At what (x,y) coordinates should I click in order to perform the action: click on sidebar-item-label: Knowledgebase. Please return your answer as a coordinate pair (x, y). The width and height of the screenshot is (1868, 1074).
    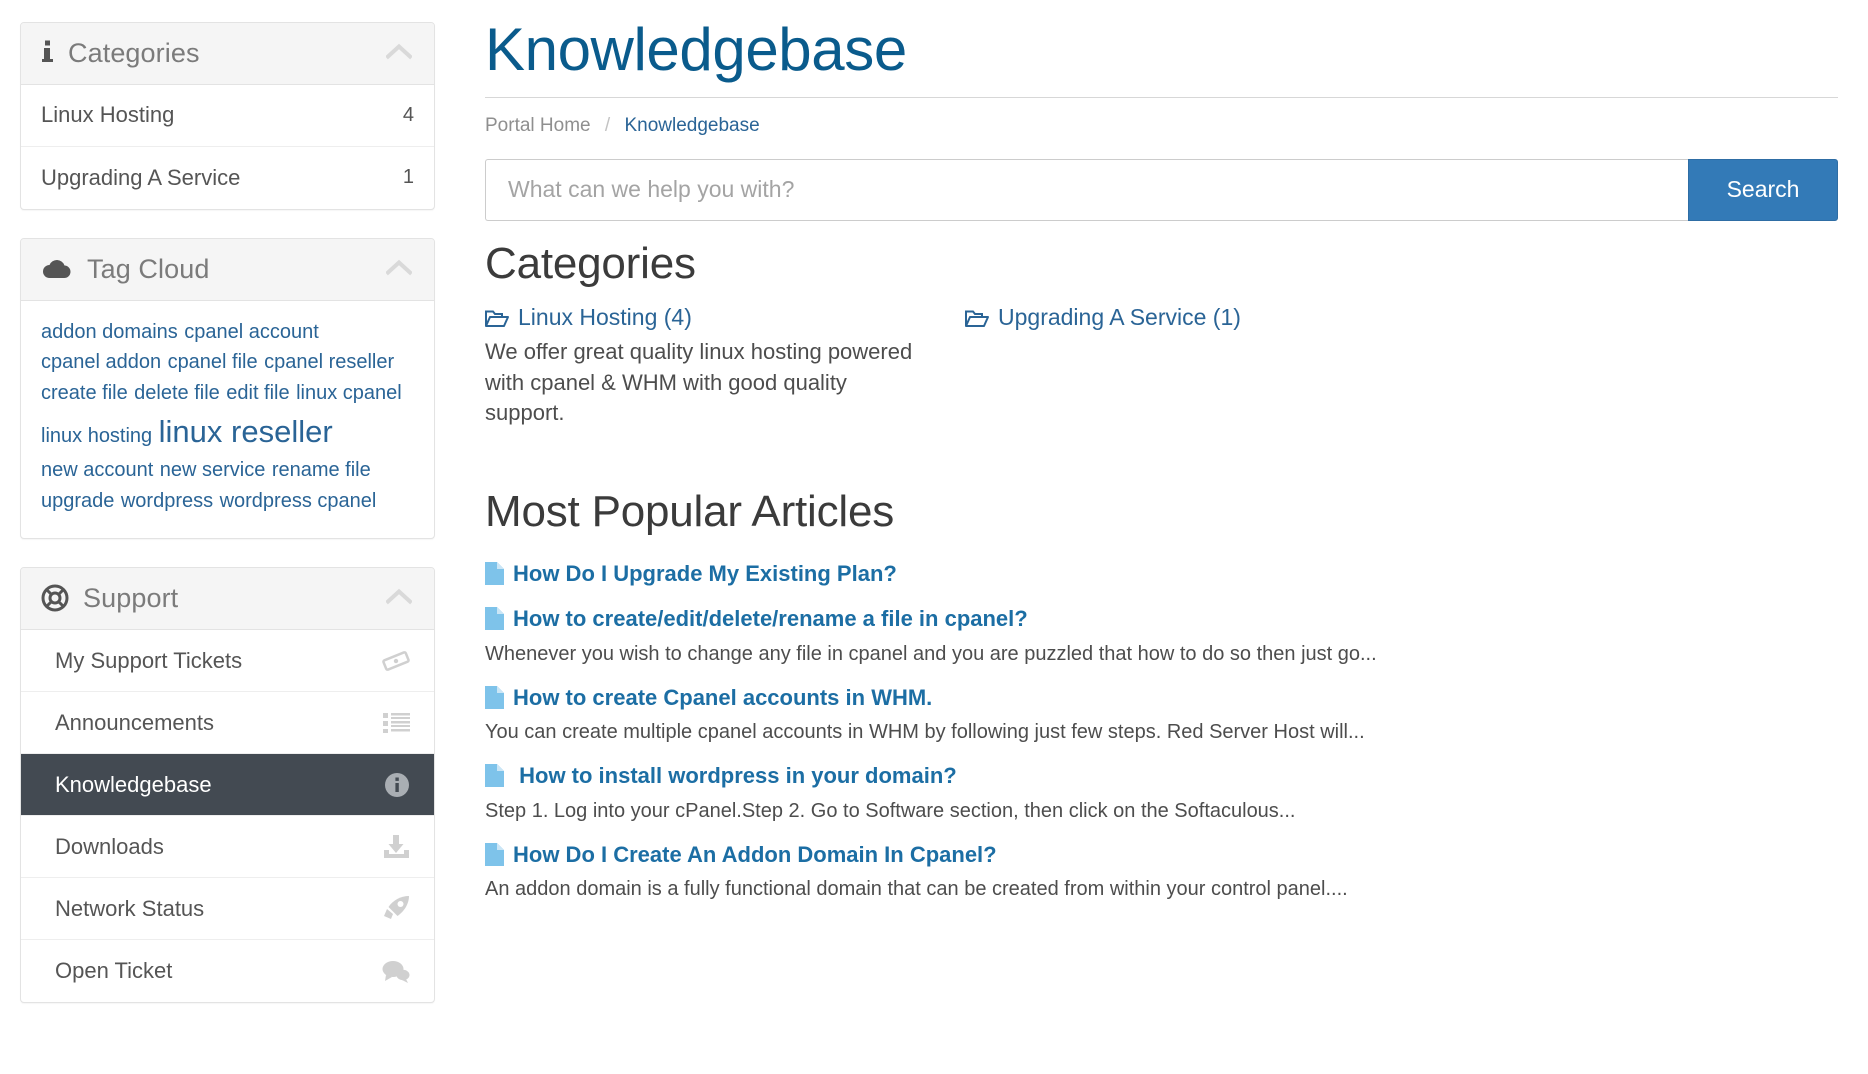
    Looking at the image, I should click on (133, 784).